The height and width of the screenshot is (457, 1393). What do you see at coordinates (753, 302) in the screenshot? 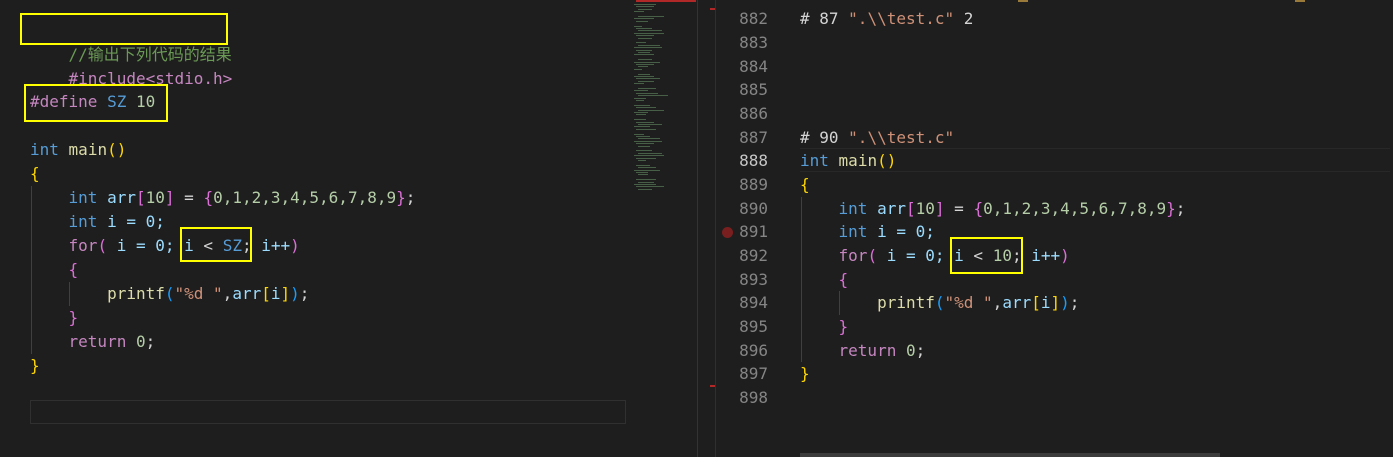
I see `line-number: 894` at bounding box center [753, 302].